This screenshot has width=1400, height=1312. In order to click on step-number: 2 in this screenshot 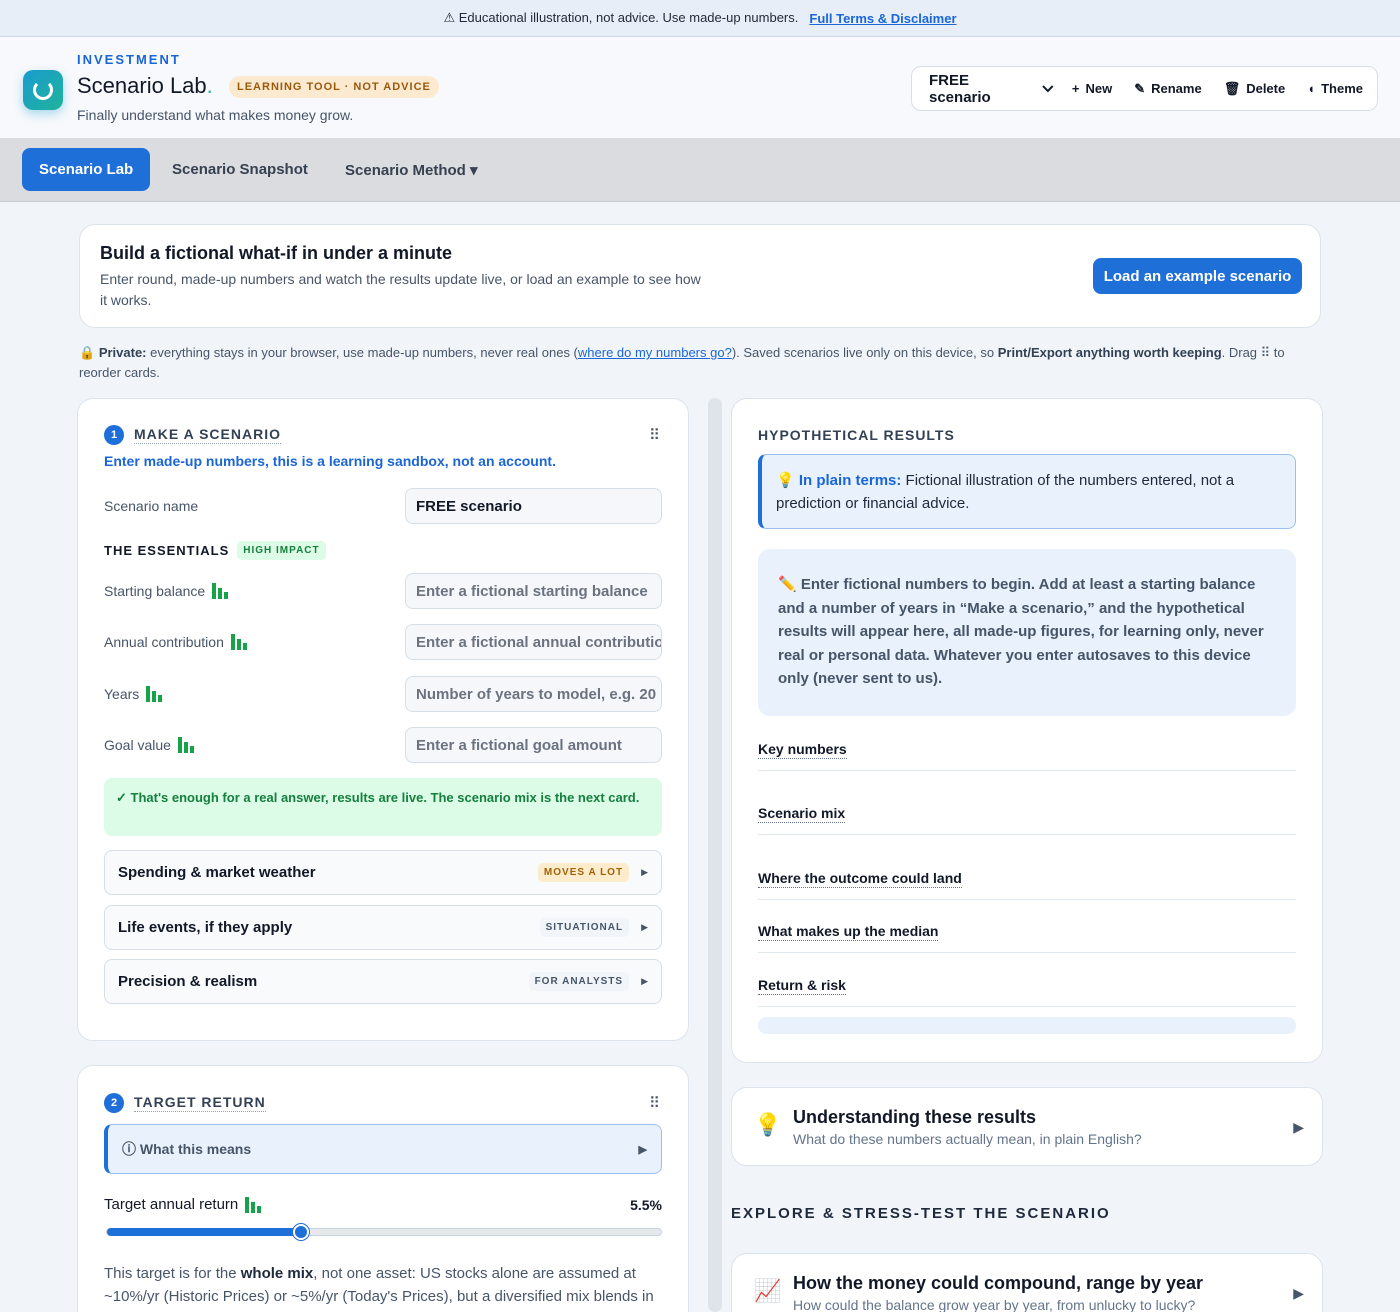, I will do `click(114, 1103)`.